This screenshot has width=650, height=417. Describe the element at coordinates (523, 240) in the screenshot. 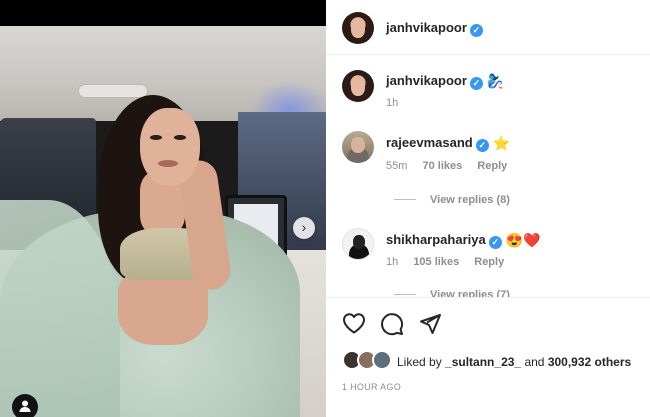

I see `comment-text: 😍❤️` at that location.